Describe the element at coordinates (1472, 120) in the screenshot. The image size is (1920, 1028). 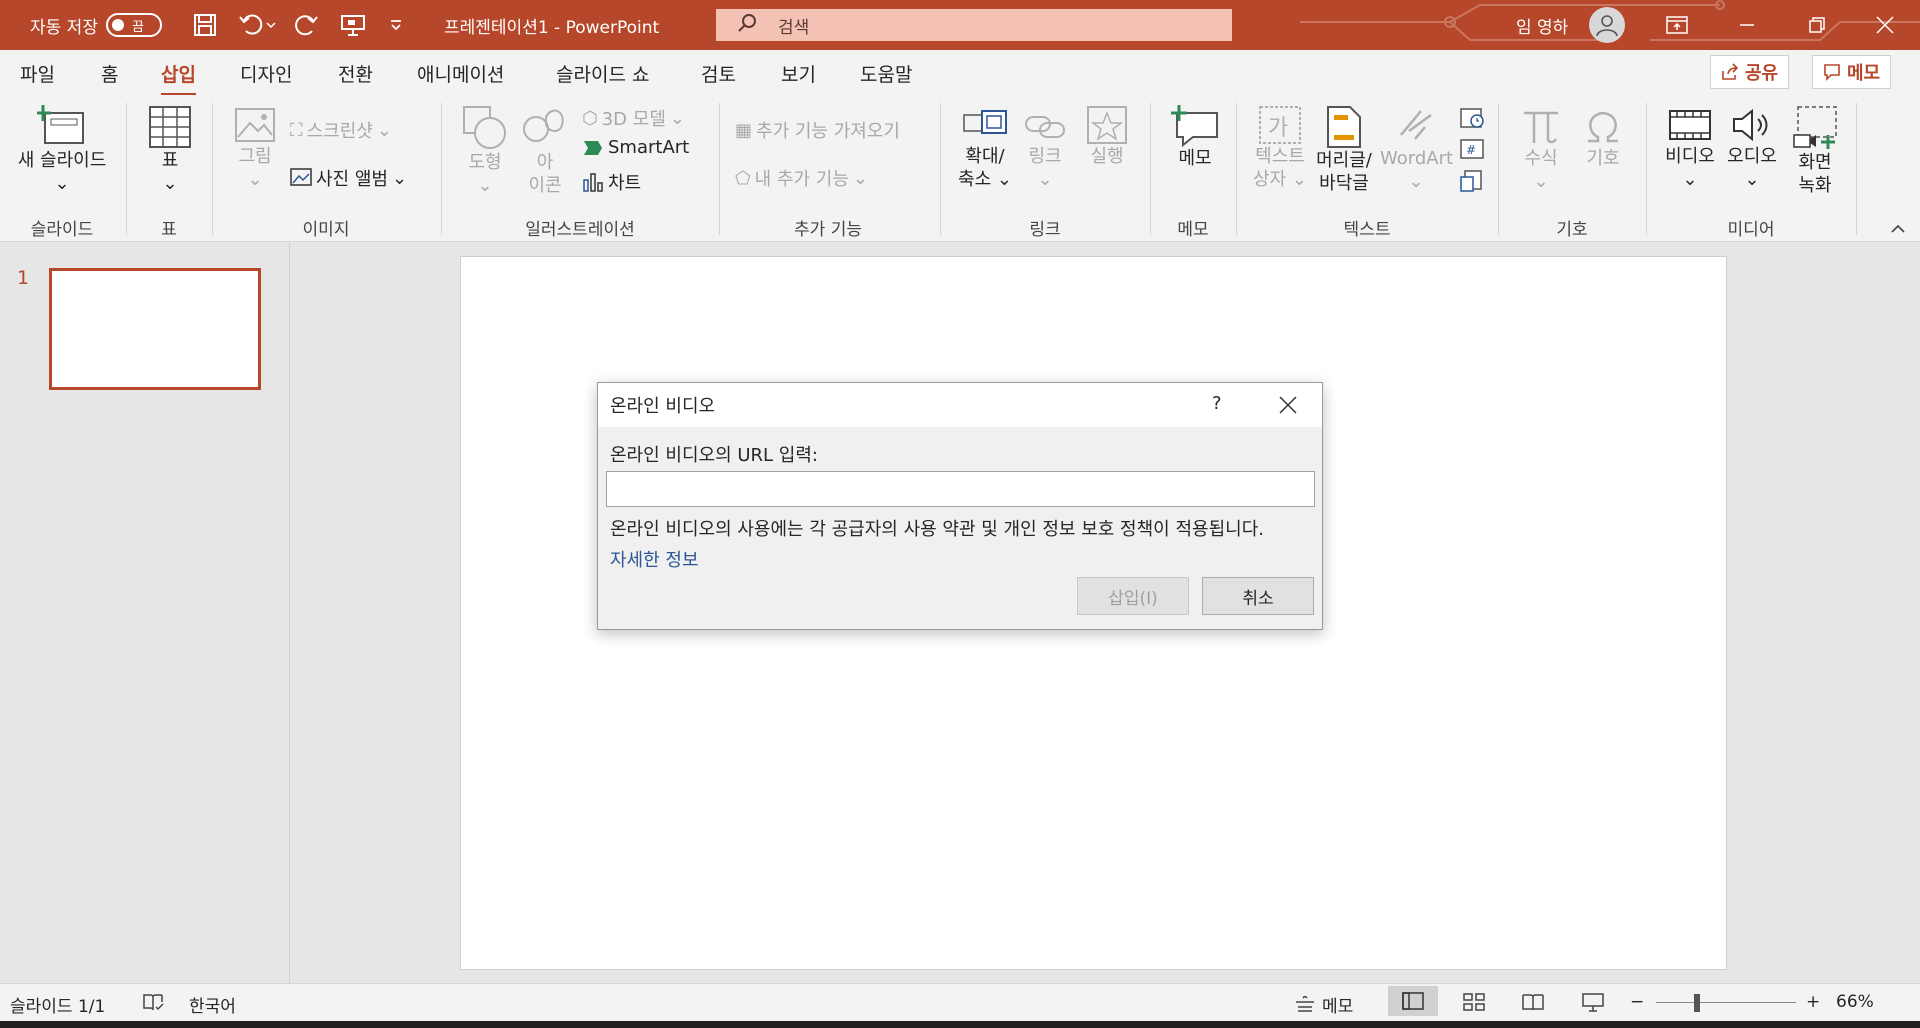
I see `date-time-button` at that location.